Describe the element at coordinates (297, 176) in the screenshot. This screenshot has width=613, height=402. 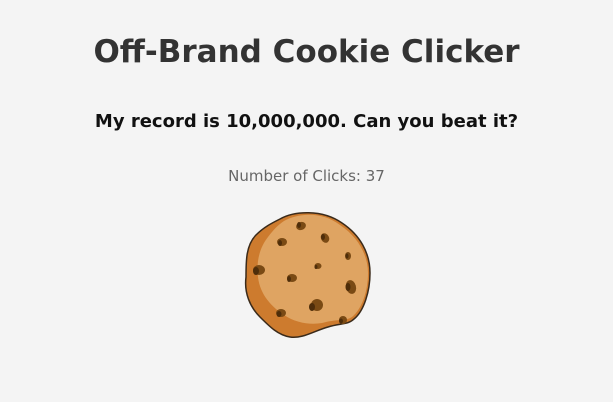
I see `click-counter-label: Number of Clicks:` at that location.